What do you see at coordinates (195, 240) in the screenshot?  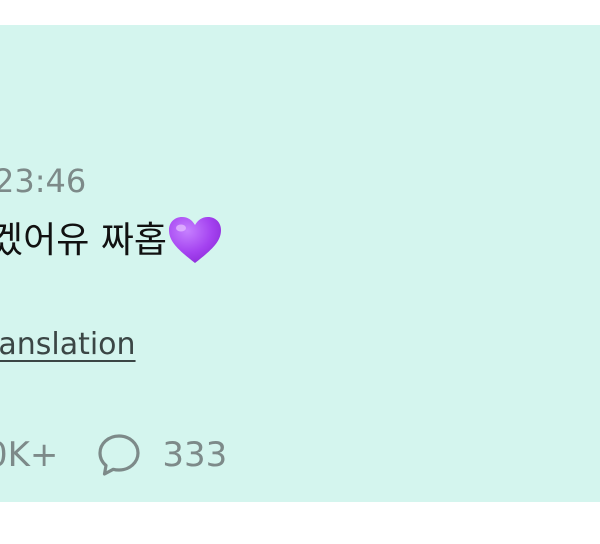 I see `purple-heart-icon` at bounding box center [195, 240].